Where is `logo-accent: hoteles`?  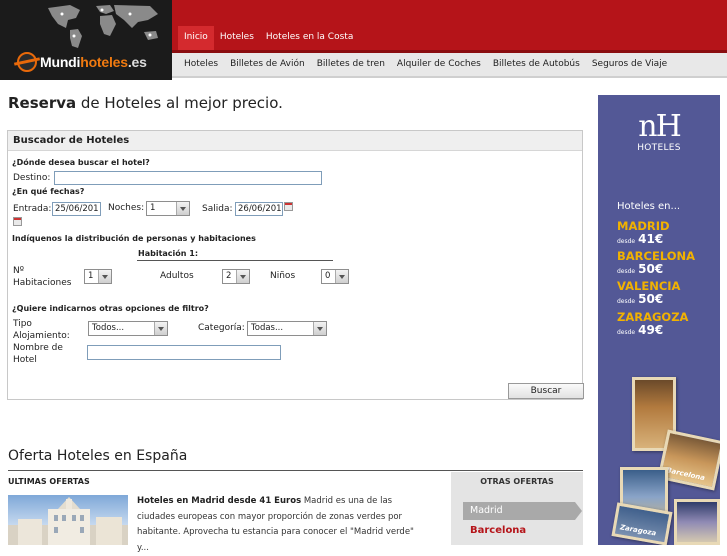 logo-accent: hoteles is located at coordinates (104, 62).